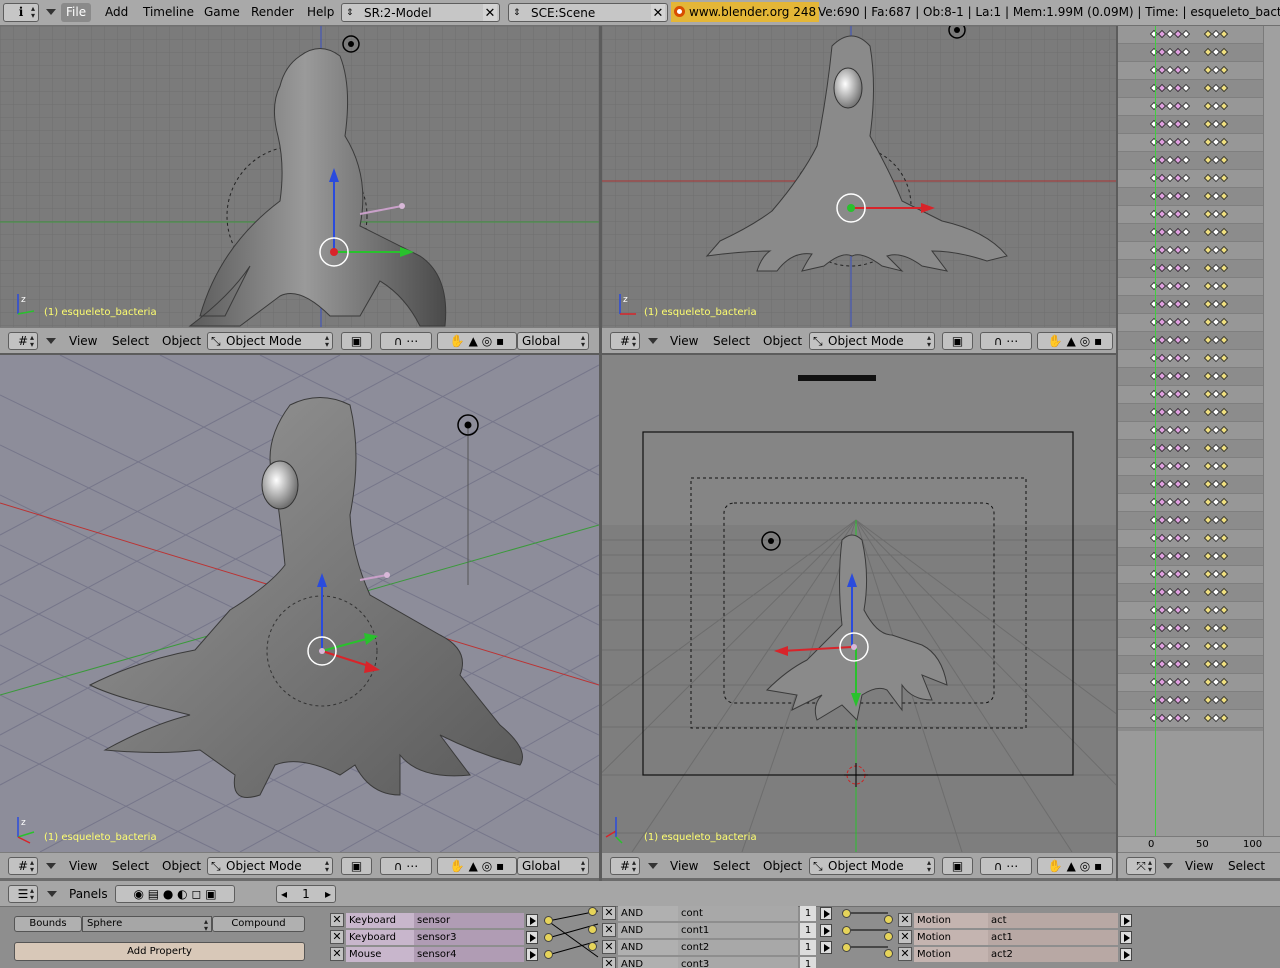 The height and width of the screenshot is (968, 1280). I want to click on actuator-row: ✕ Motion act2, so click(1016, 954).